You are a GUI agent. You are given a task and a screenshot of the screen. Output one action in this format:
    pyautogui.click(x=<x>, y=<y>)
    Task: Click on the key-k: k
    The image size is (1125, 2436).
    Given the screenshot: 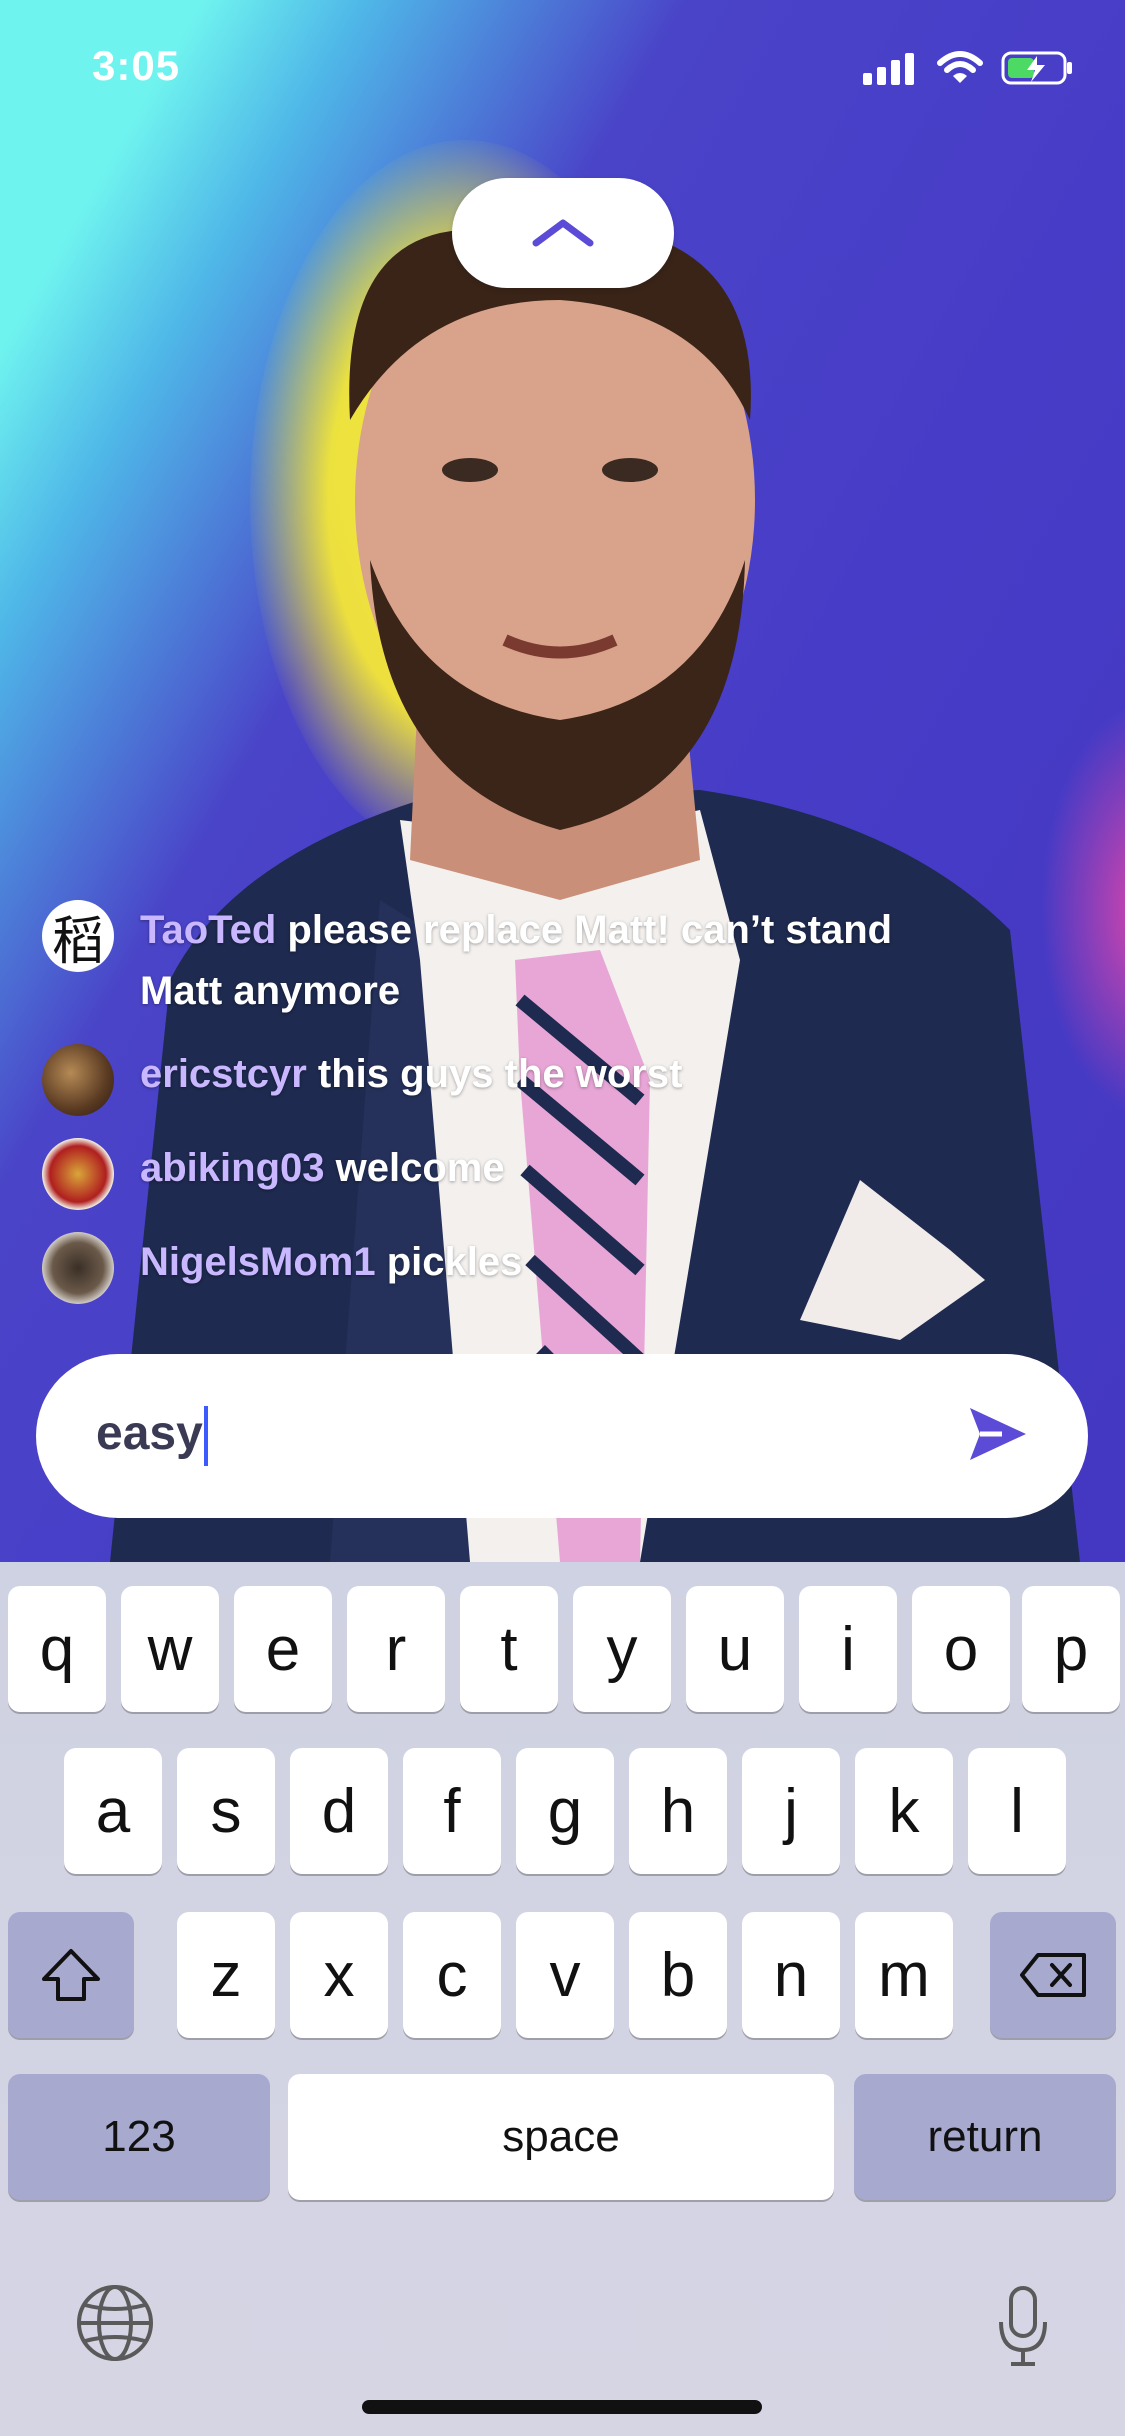 What is the action you would take?
    pyautogui.click(x=904, y=1811)
    